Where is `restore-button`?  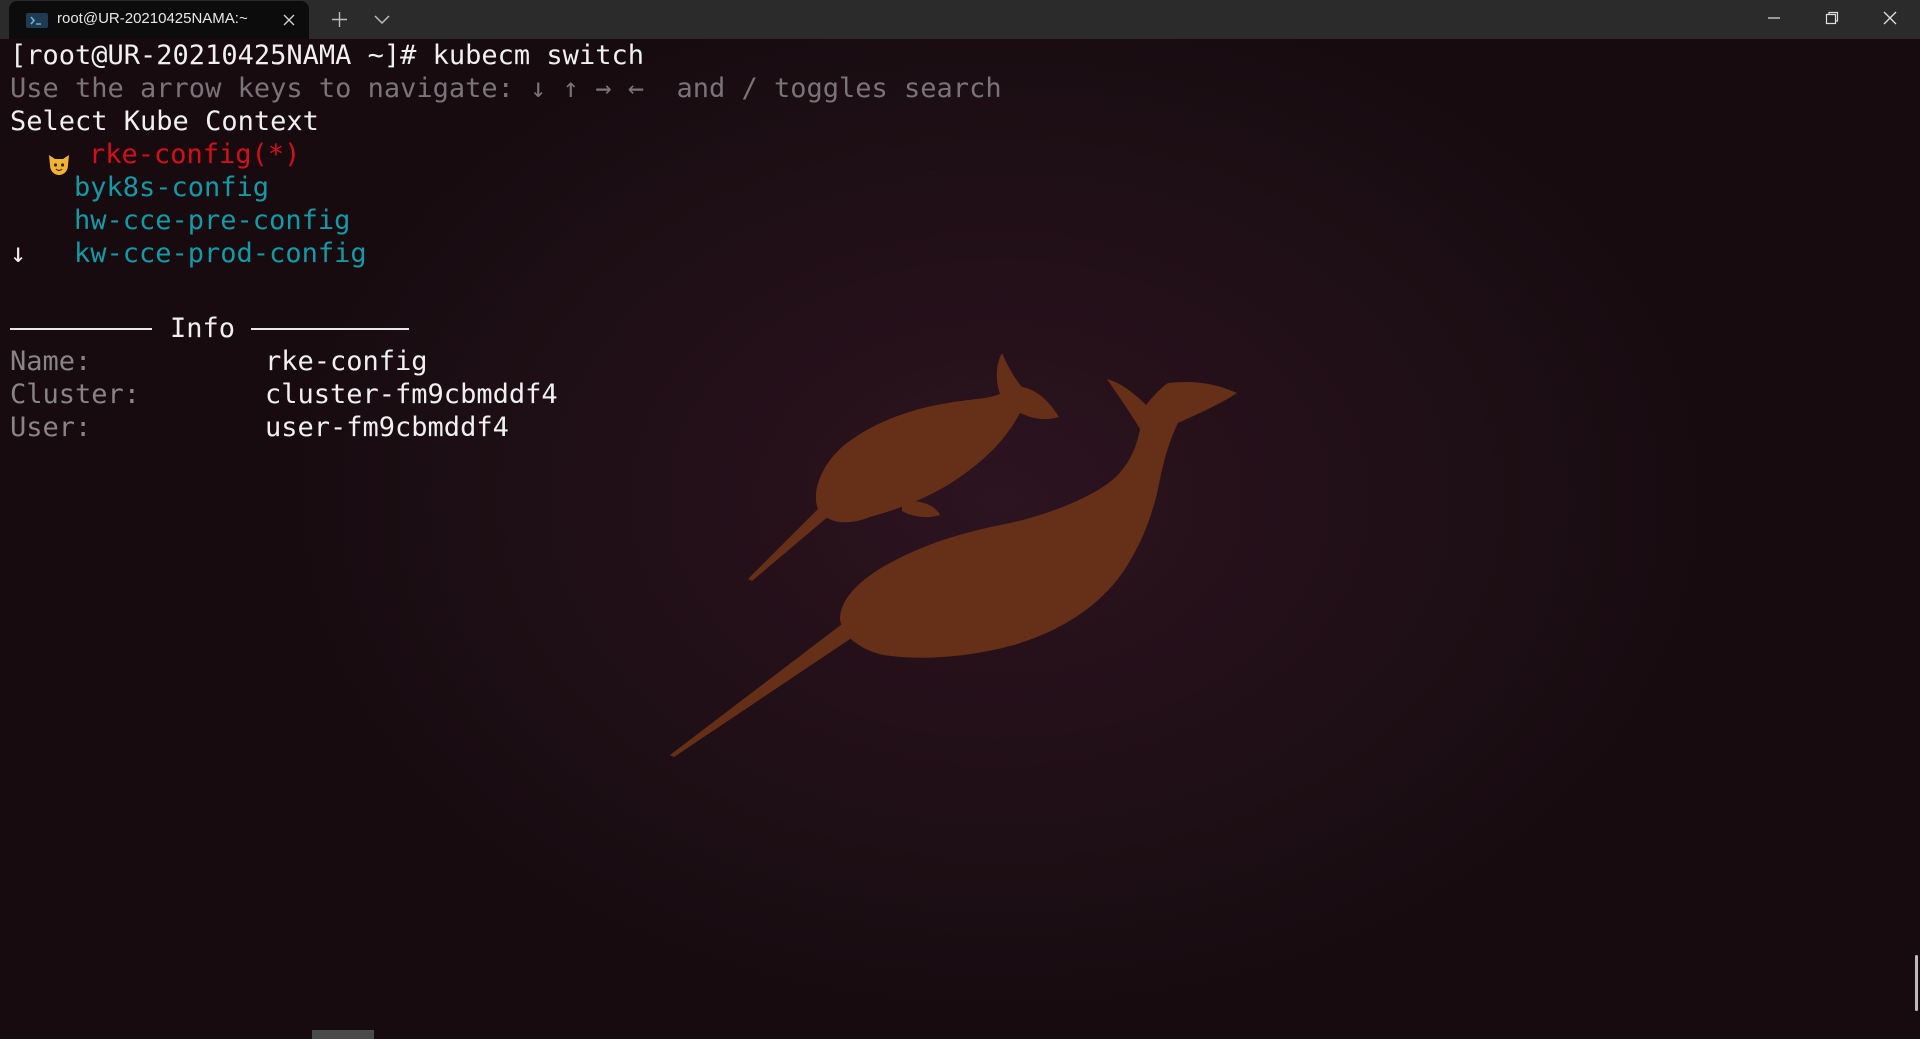
restore-button is located at coordinates (1832, 18).